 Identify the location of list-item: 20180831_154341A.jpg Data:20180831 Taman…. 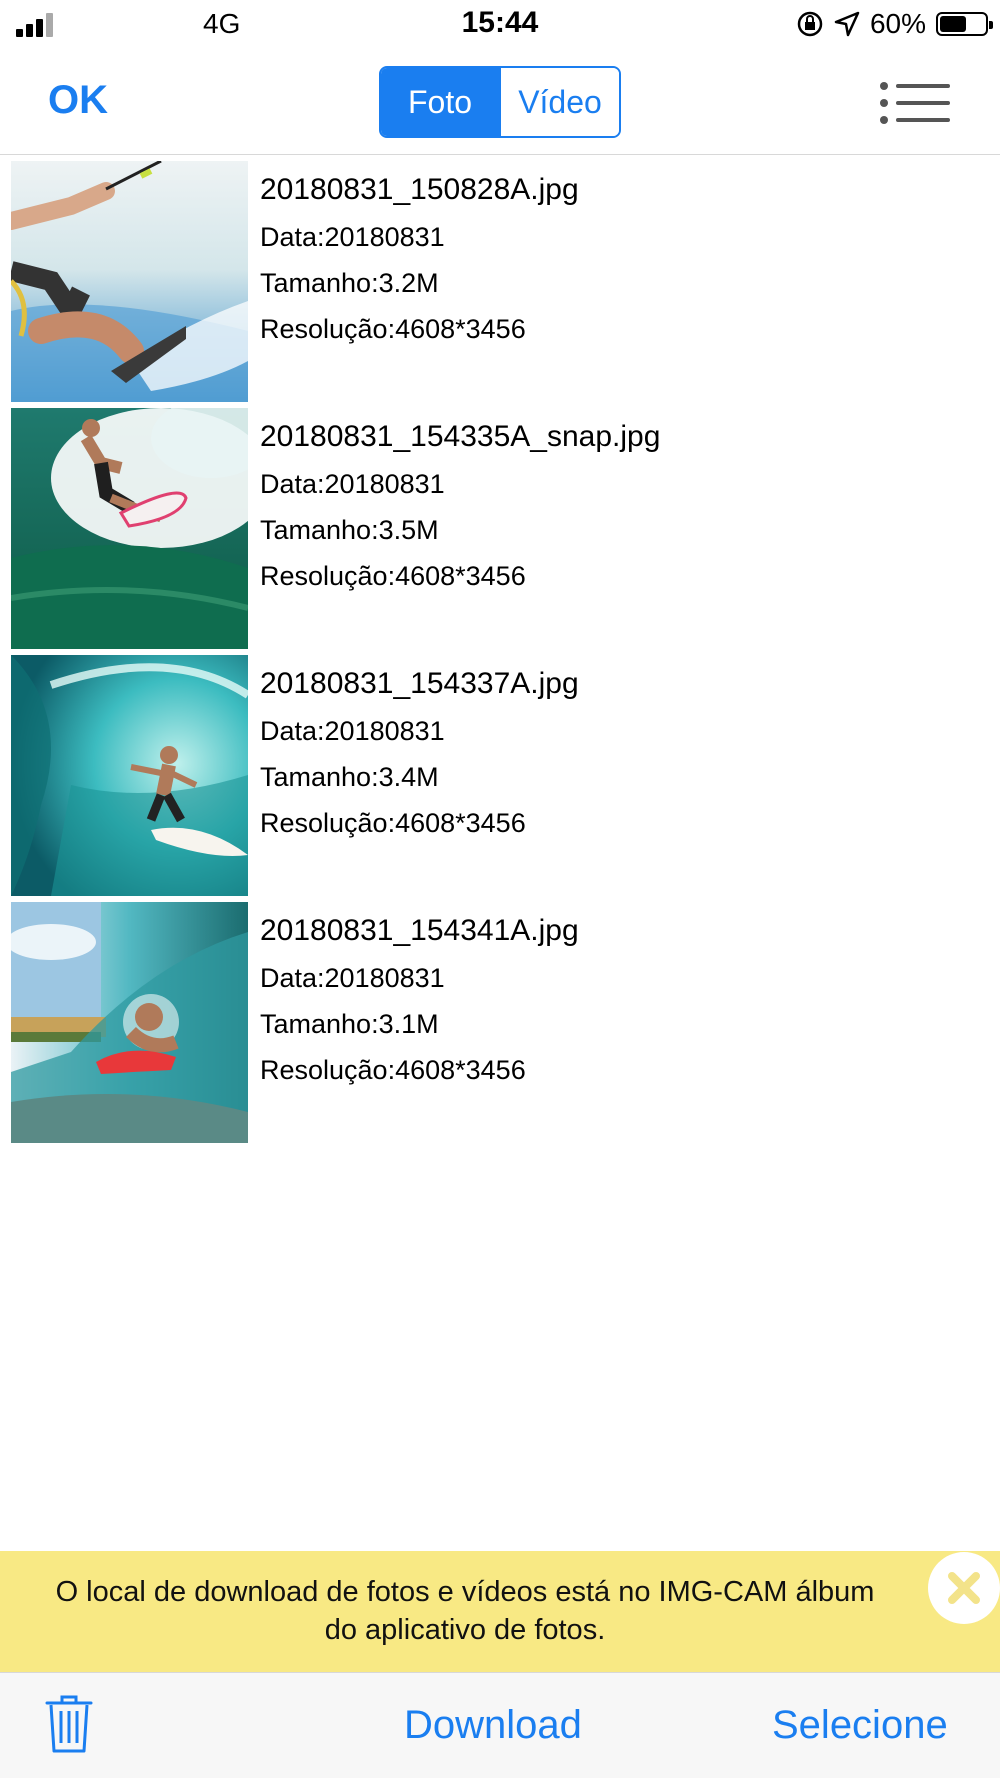
(500, 1024).